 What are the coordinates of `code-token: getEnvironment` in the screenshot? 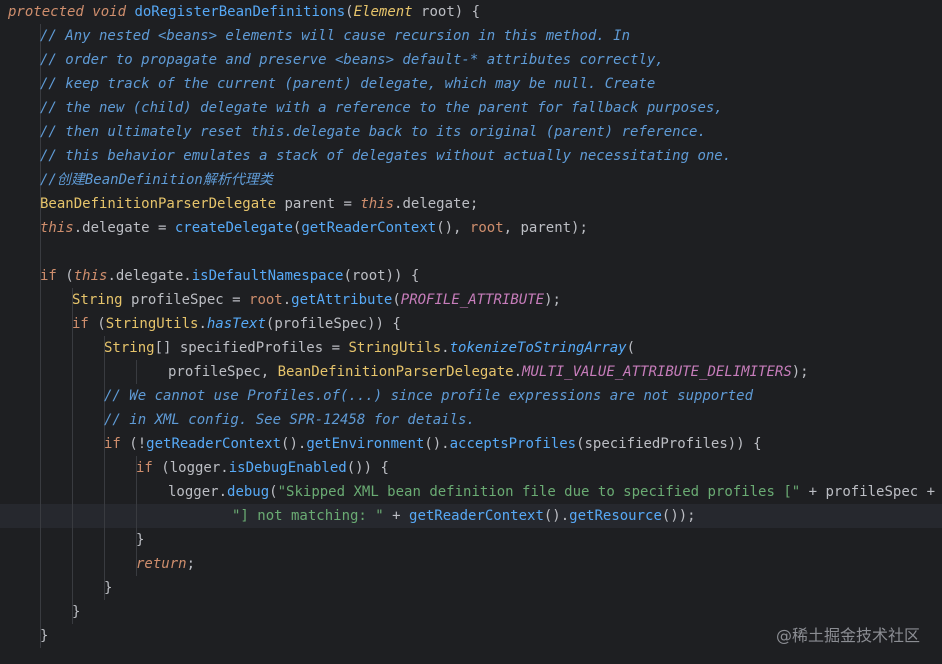 It's located at (365, 444).